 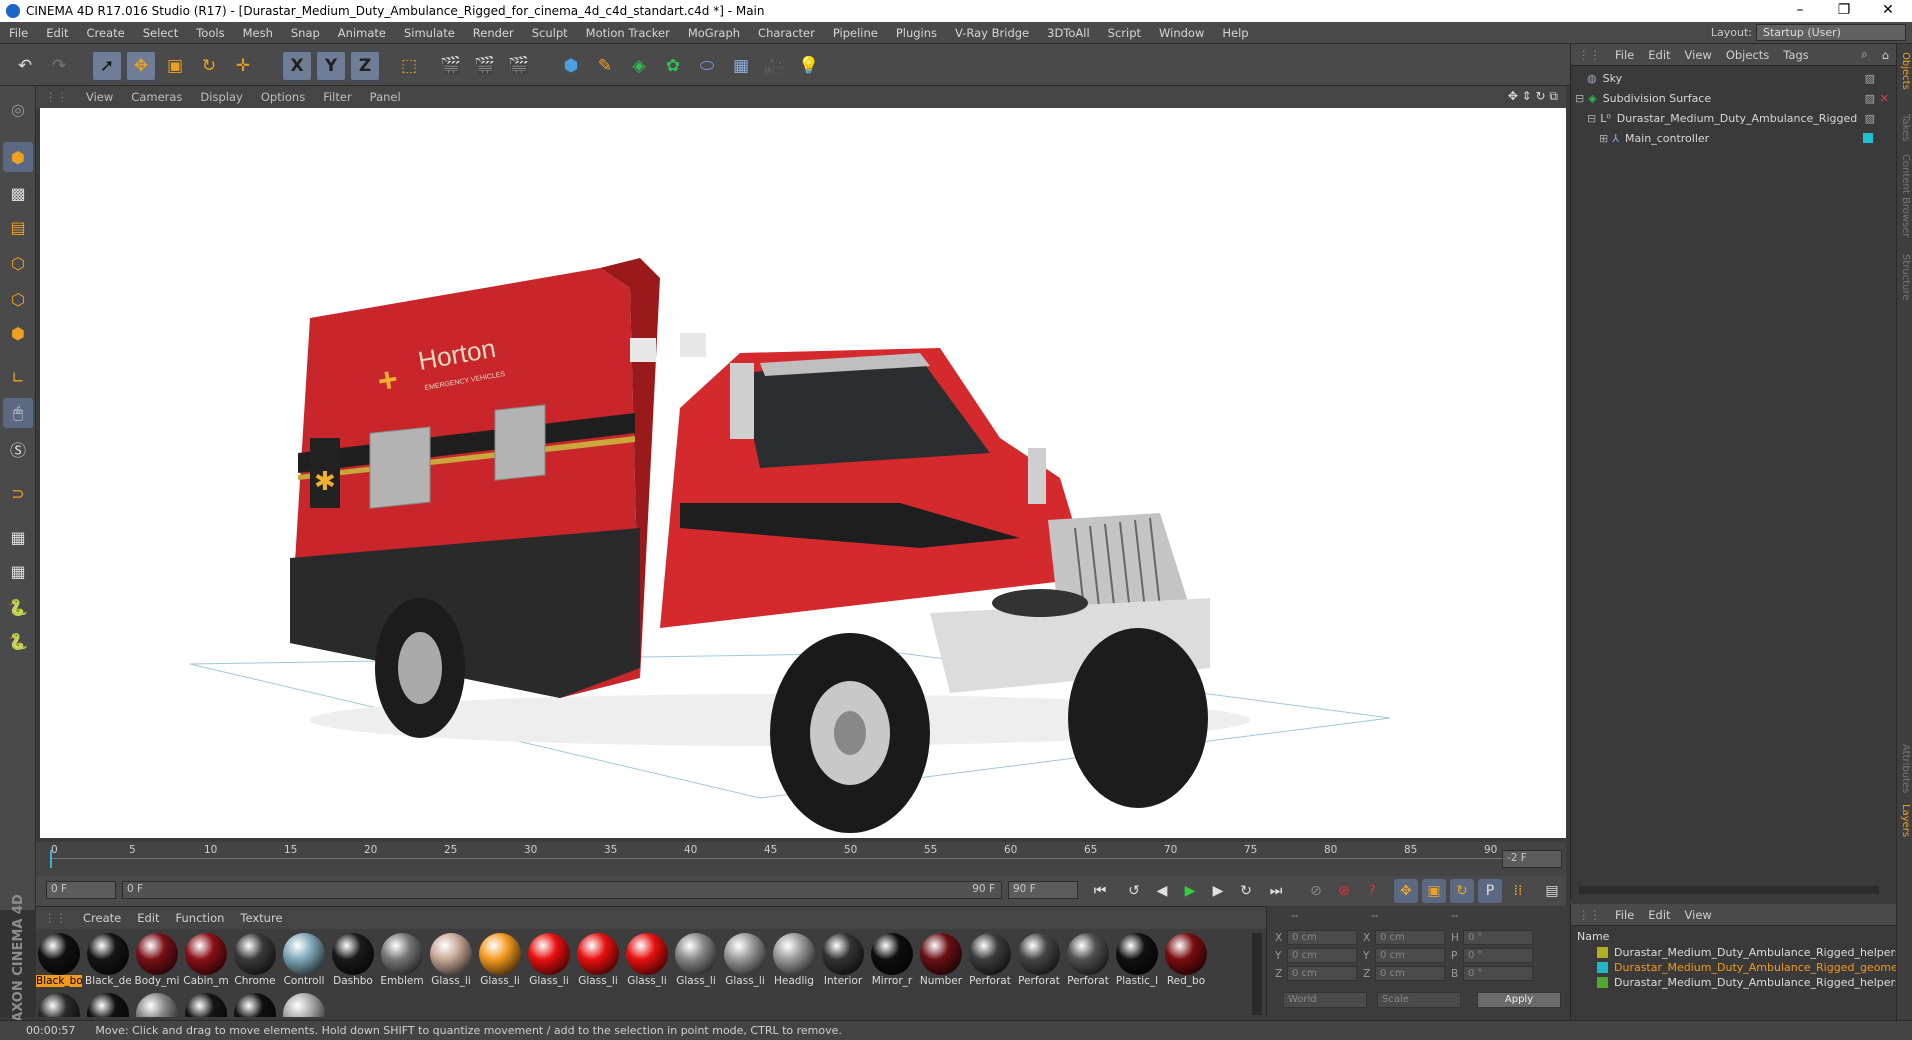 What do you see at coordinates (1190, 891) in the screenshot?
I see `play-icon: ▶` at bounding box center [1190, 891].